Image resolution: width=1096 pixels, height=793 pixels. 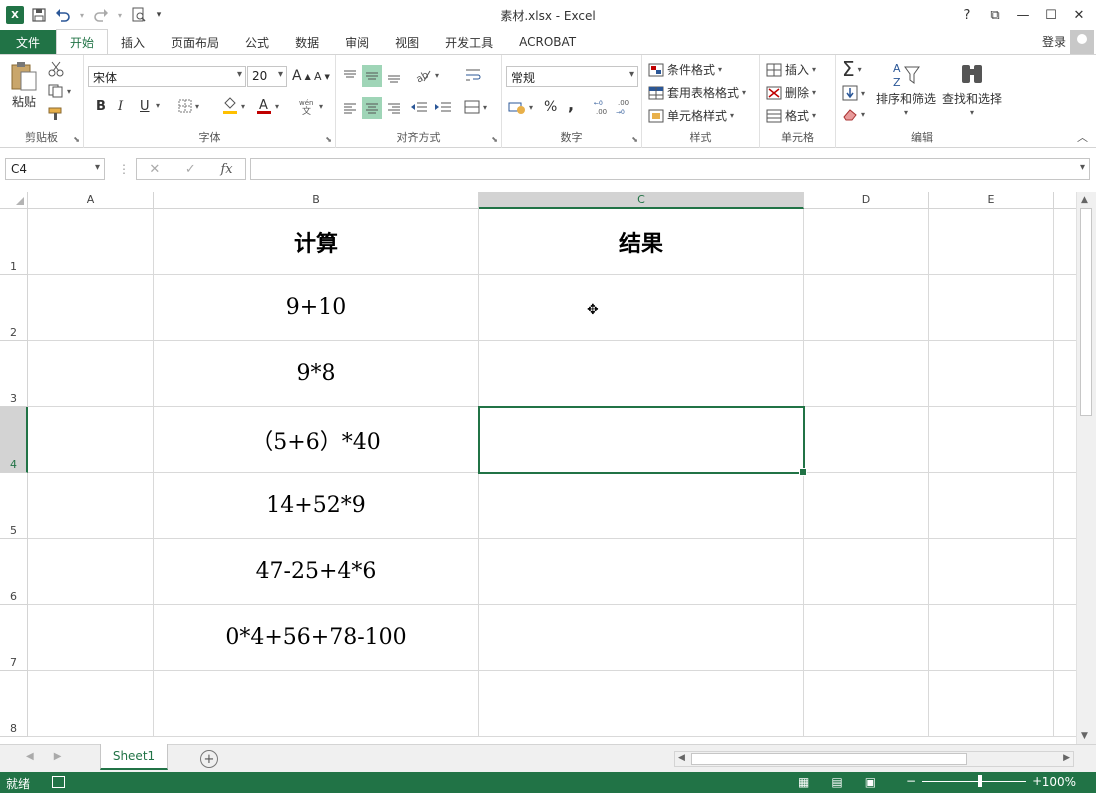 What do you see at coordinates (1084, 200) in the screenshot?
I see `scroll-up-icon: ▲` at bounding box center [1084, 200].